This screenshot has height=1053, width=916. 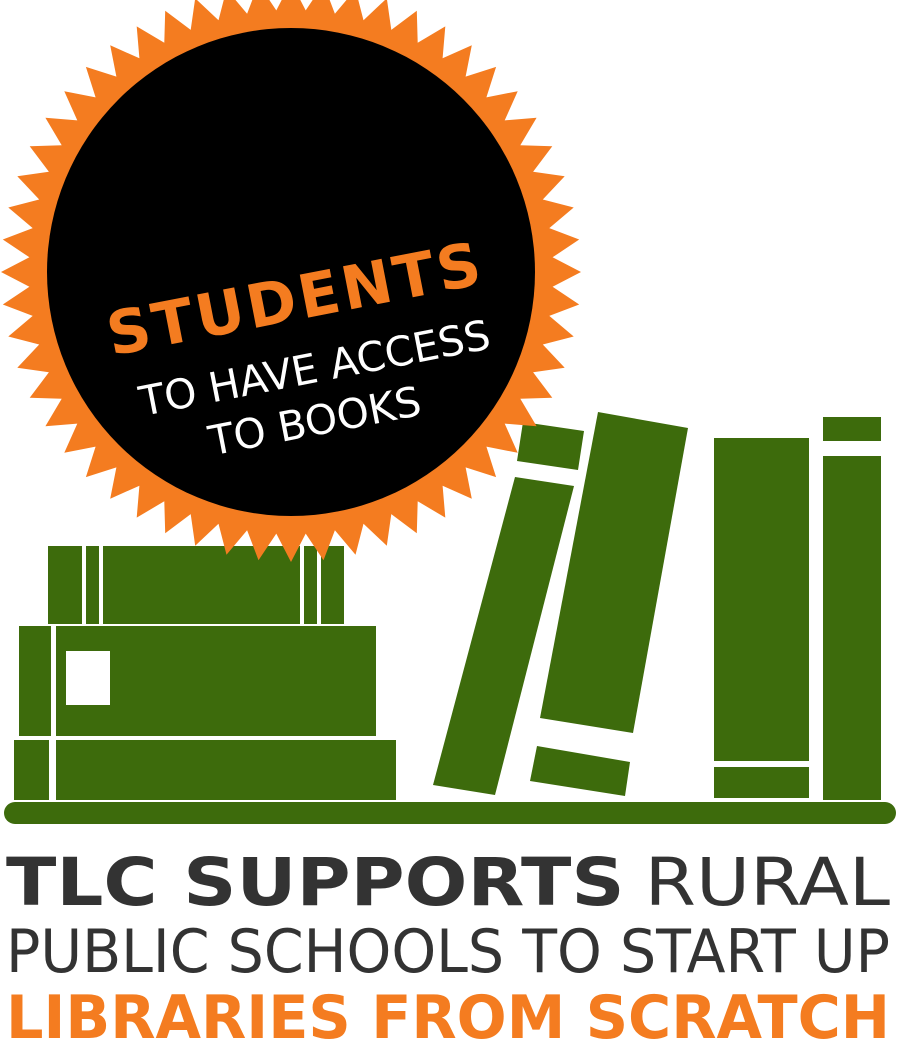 What do you see at coordinates (88, 678) in the screenshot?
I see `book-label-square` at bounding box center [88, 678].